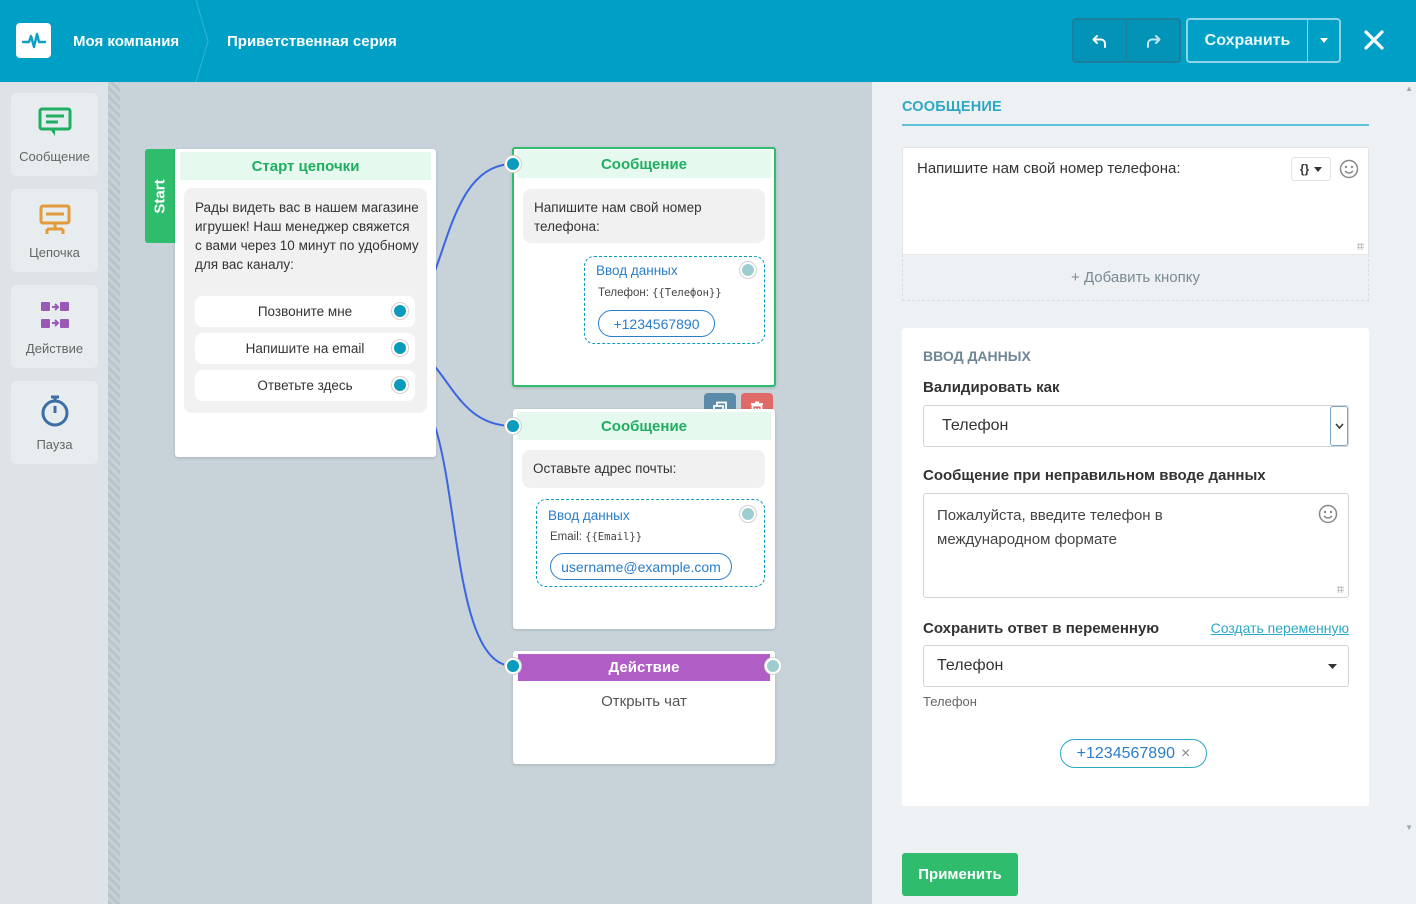 This screenshot has height=904, width=1416. Describe the element at coordinates (1136, 666) in the screenshot. I see `save-variable-select: Телефон` at that location.